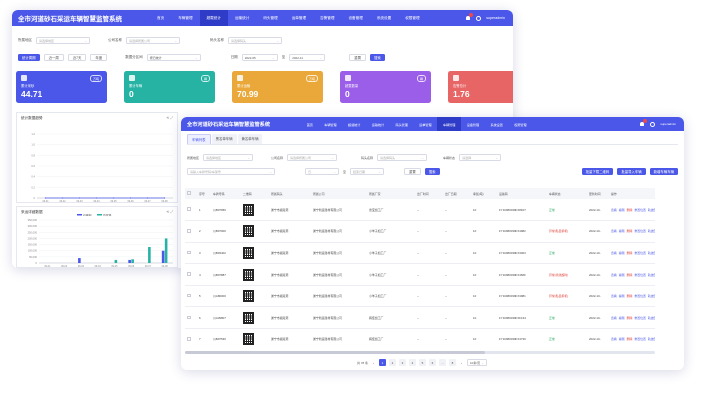 This screenshot has width=710, height=406. What do you see at coordinates (420, 352) in the screenshot?
I see `horizontal-scrollbar` at bounding box center [420, 352].